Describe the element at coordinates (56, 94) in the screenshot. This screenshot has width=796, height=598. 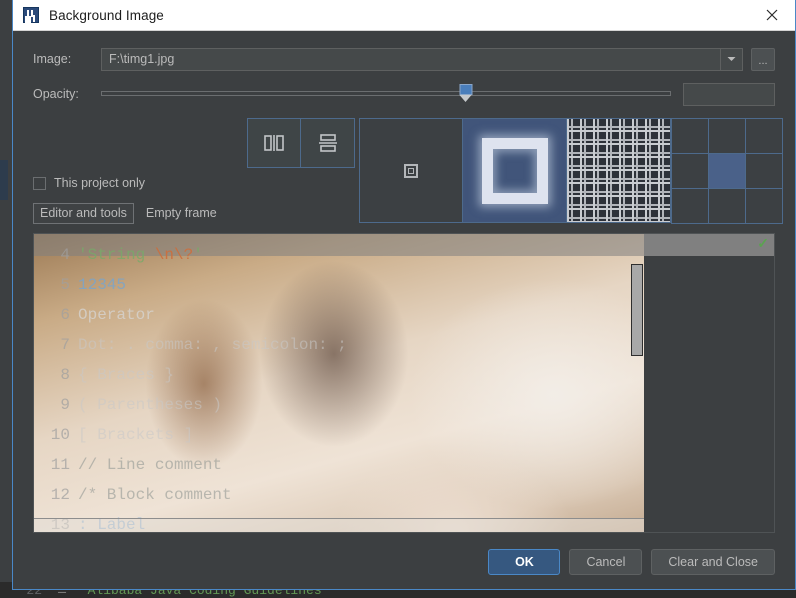
I see `opacity-label: Opacity:` at that location.